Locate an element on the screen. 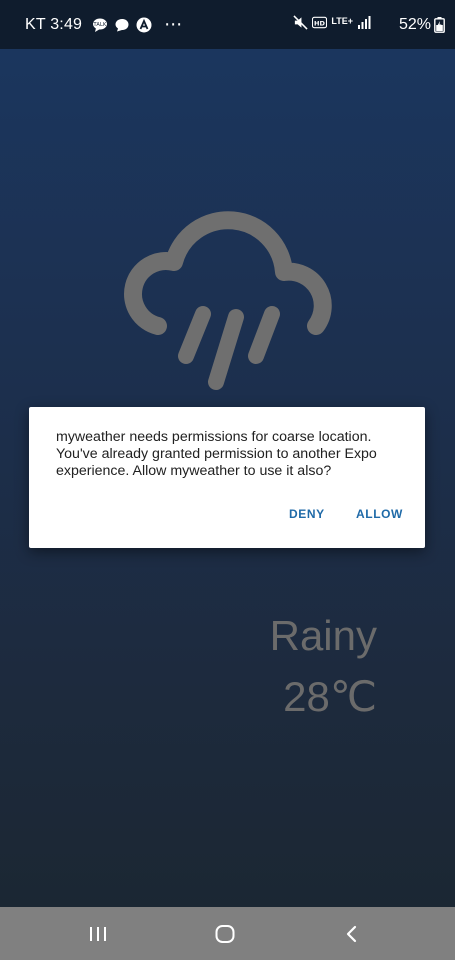 Image resolution: width=455 pixels, height=960 pixels. status-bar: KT 3:49 TALK ⋯ HD LTE+ 52% is located at coordinates (227, 24).